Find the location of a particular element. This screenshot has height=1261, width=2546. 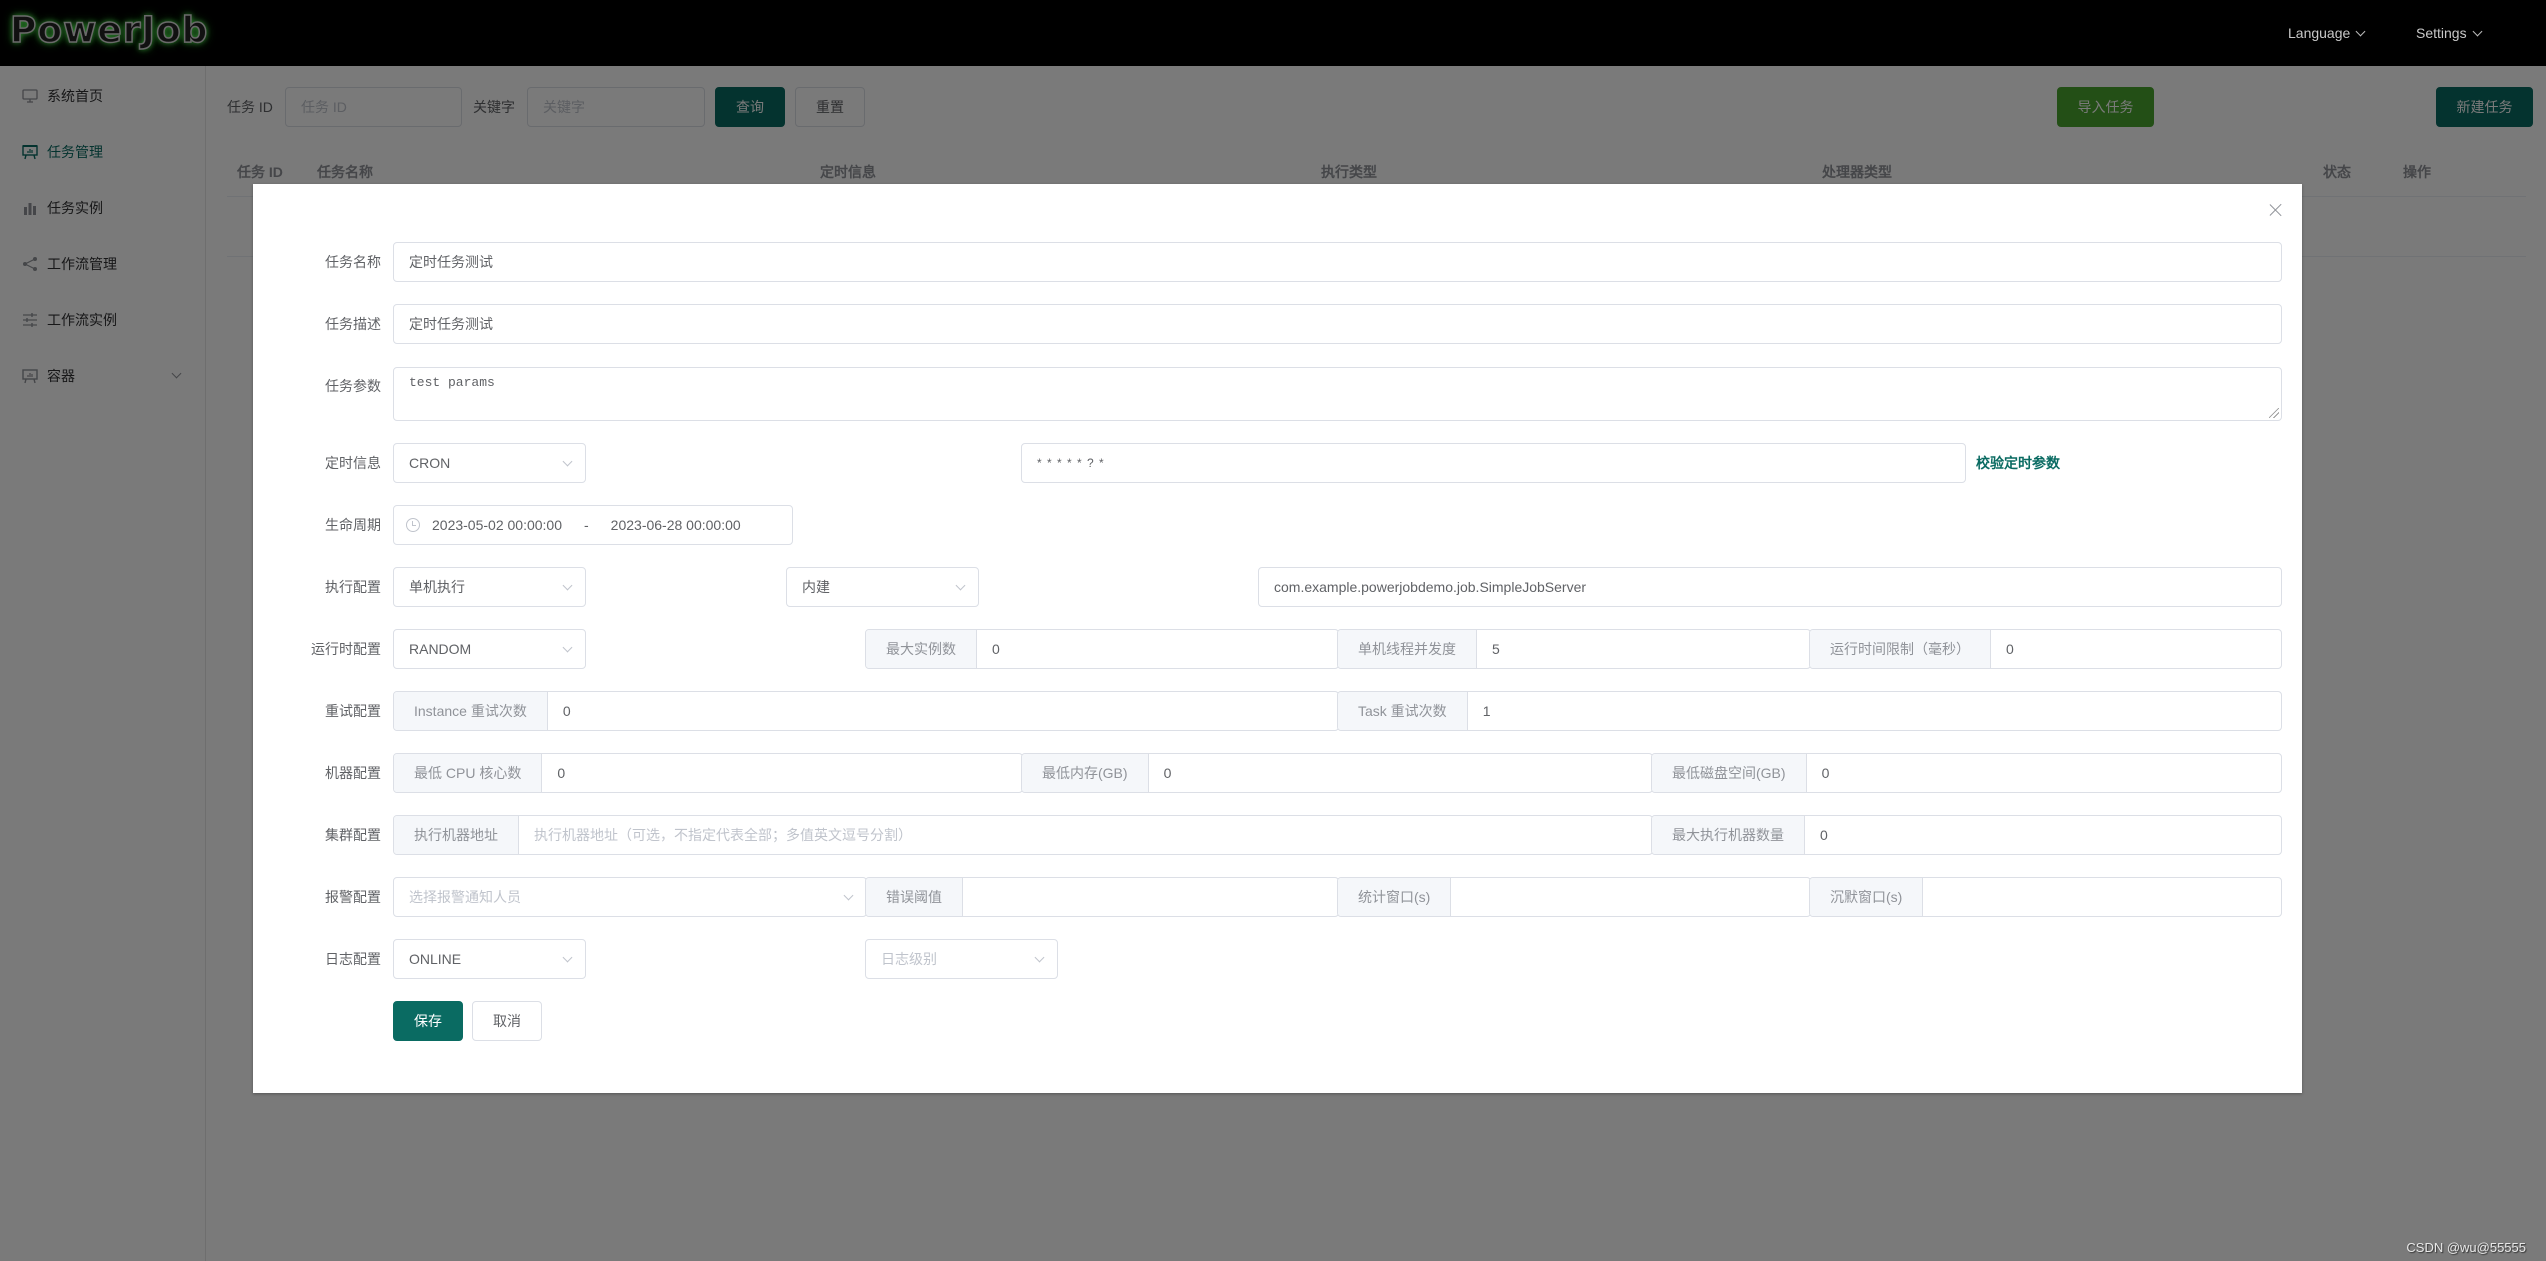

stat-window-value is located at coordinates (1630, 897).